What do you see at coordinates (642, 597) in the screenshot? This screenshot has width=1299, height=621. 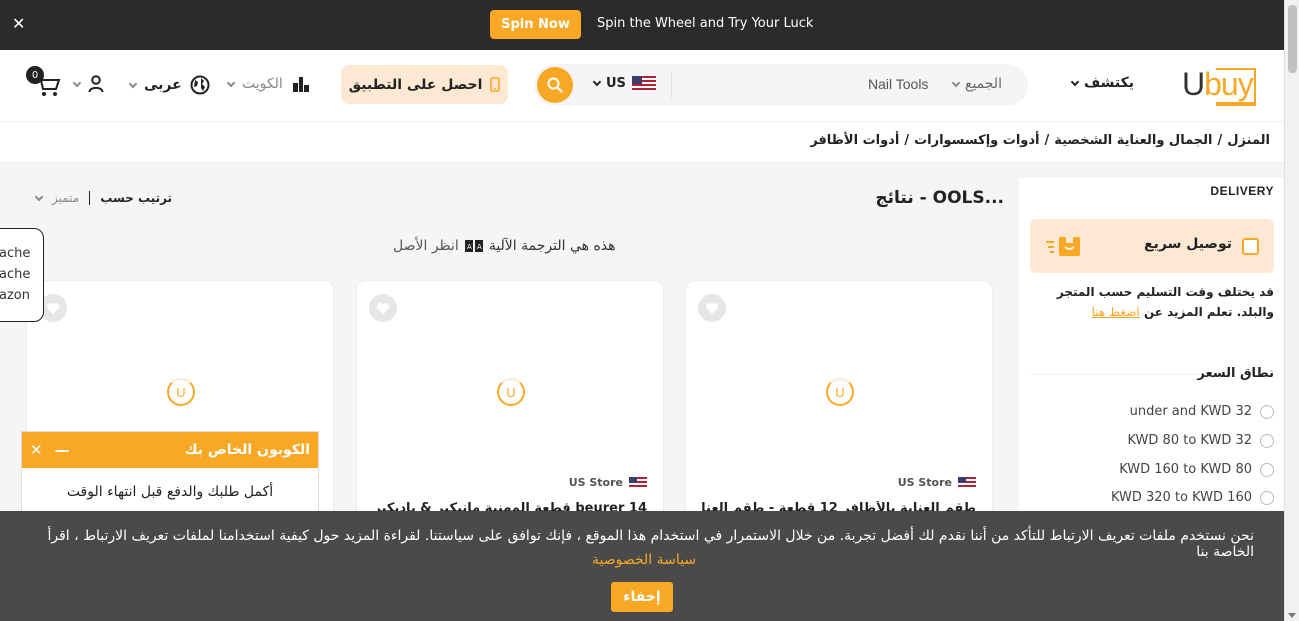 I see `hide-cookie-button: إخفاء` at bounding box center [642, 597].